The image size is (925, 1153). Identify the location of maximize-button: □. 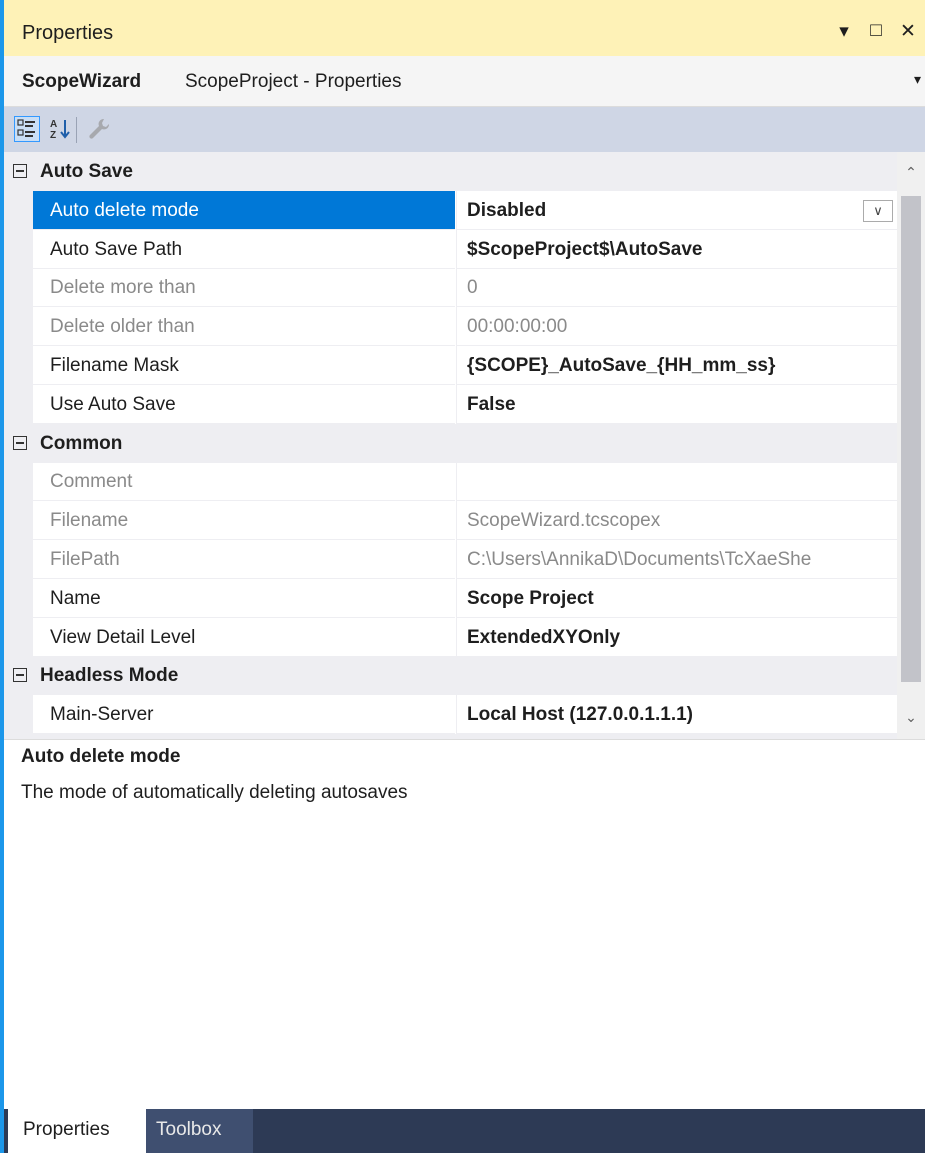
(876, 31).